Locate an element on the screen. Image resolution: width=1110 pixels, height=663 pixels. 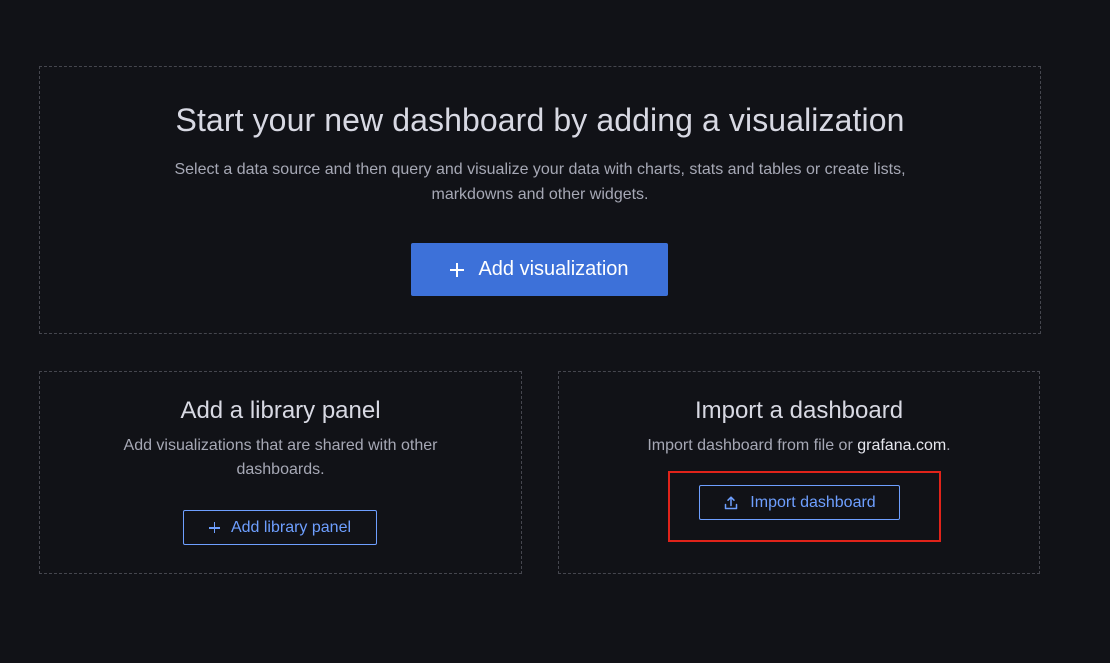
import-dashboard-title: Import a dashboard is located at coordinates (799, 410).